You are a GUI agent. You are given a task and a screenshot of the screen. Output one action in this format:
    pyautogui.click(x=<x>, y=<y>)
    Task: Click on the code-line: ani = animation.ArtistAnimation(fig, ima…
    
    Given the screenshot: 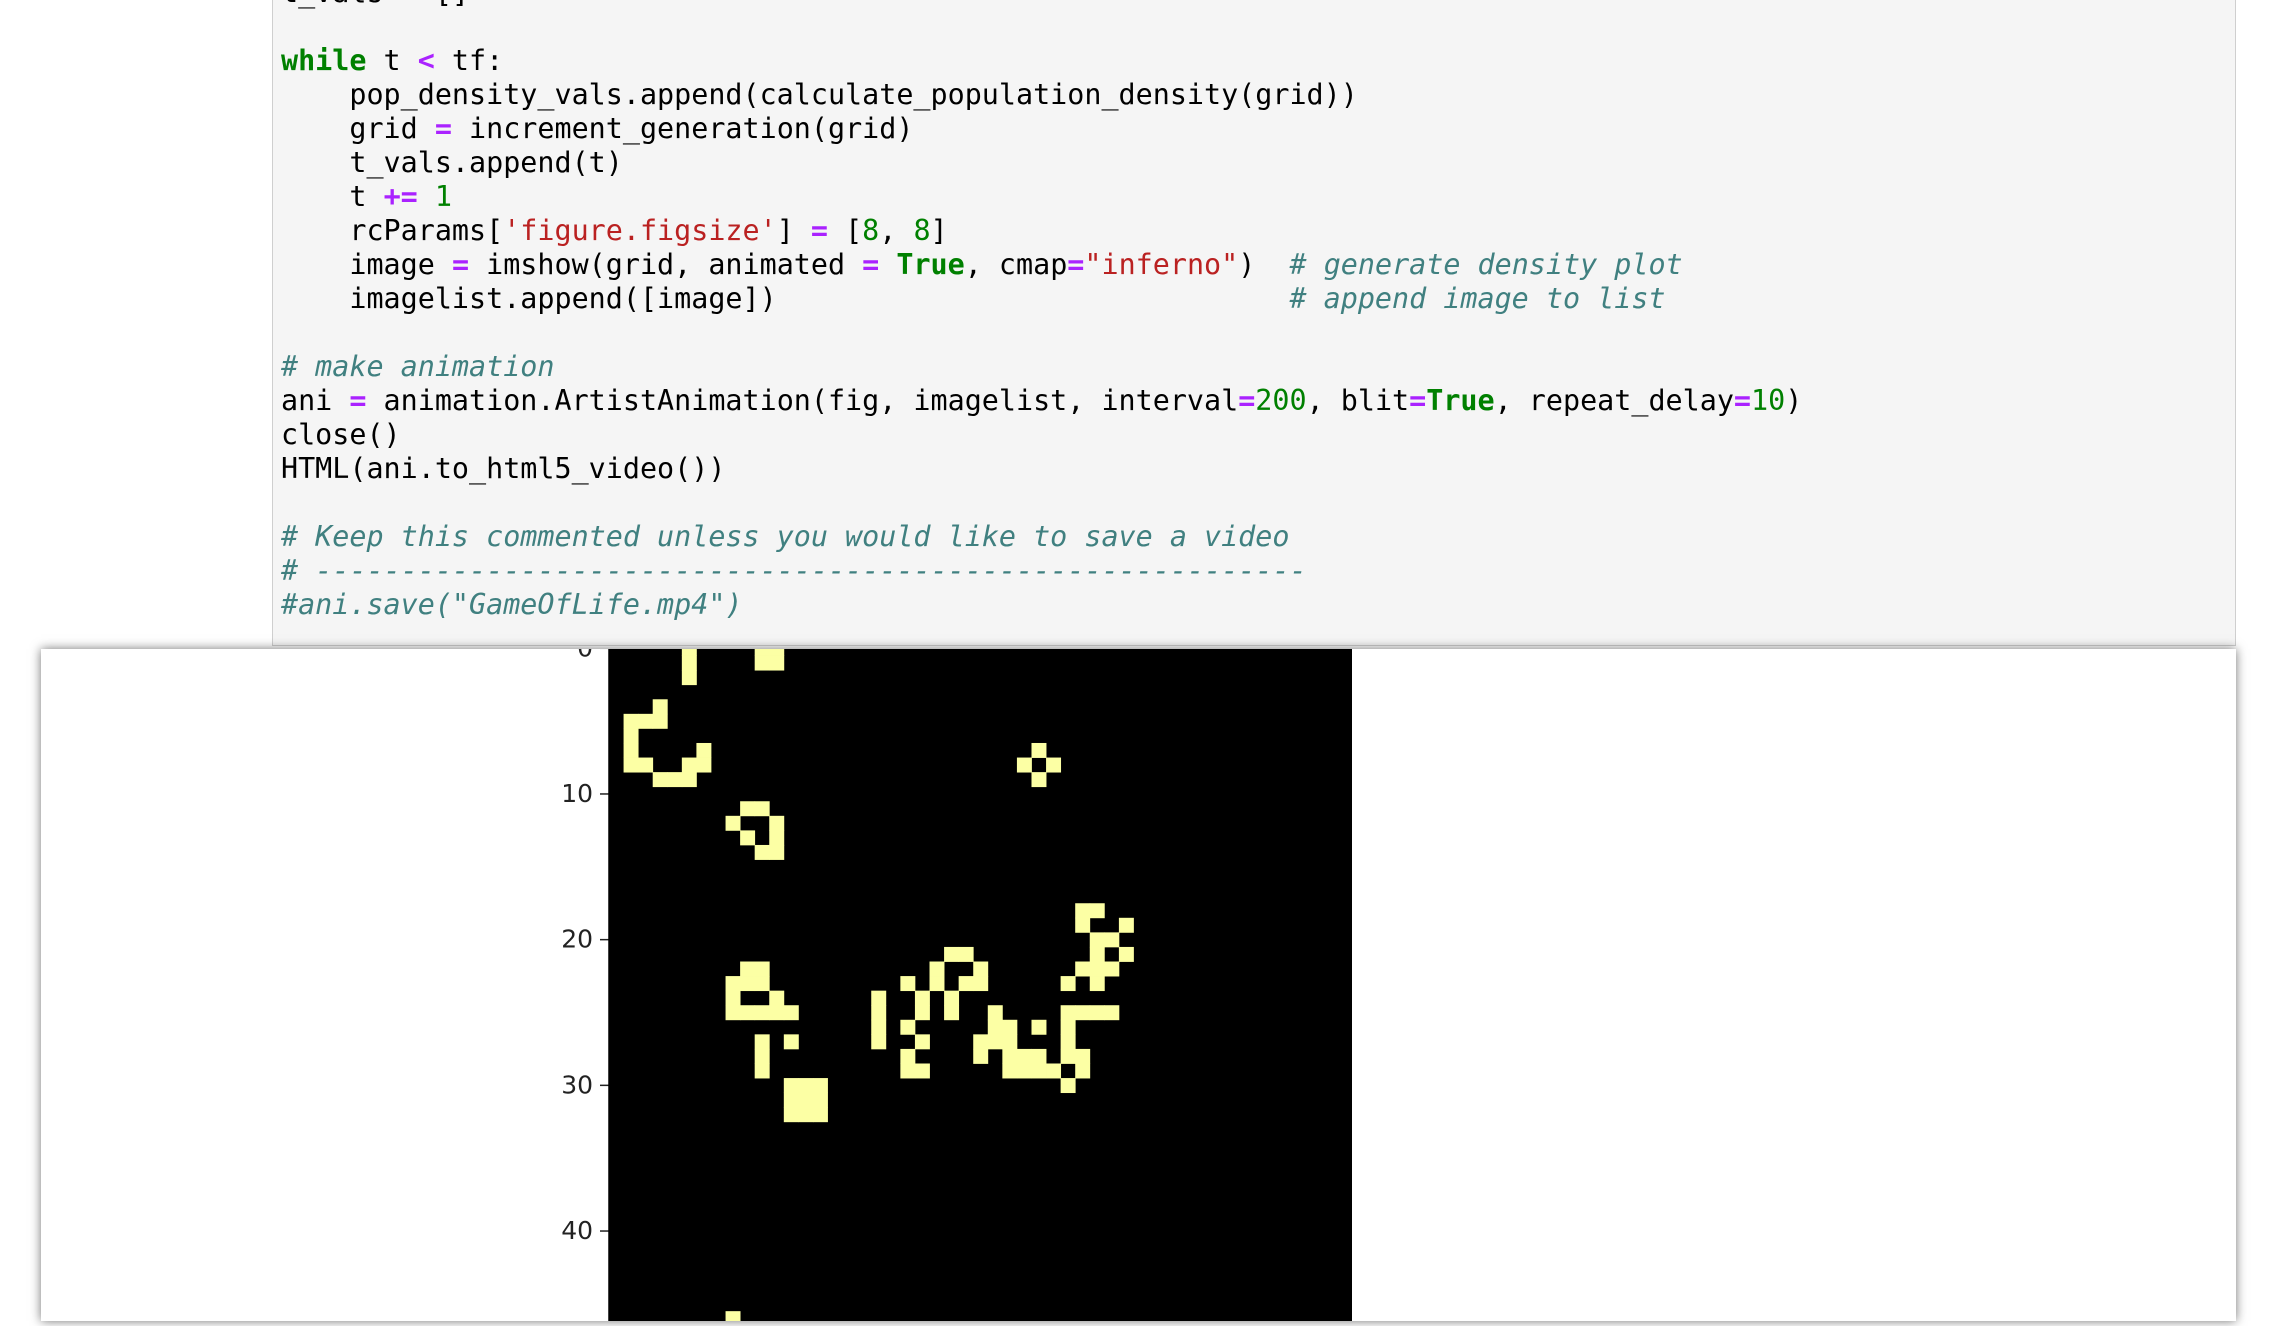 What is the action you would take?
    pyautogui.click(x=1041, y=401)
    